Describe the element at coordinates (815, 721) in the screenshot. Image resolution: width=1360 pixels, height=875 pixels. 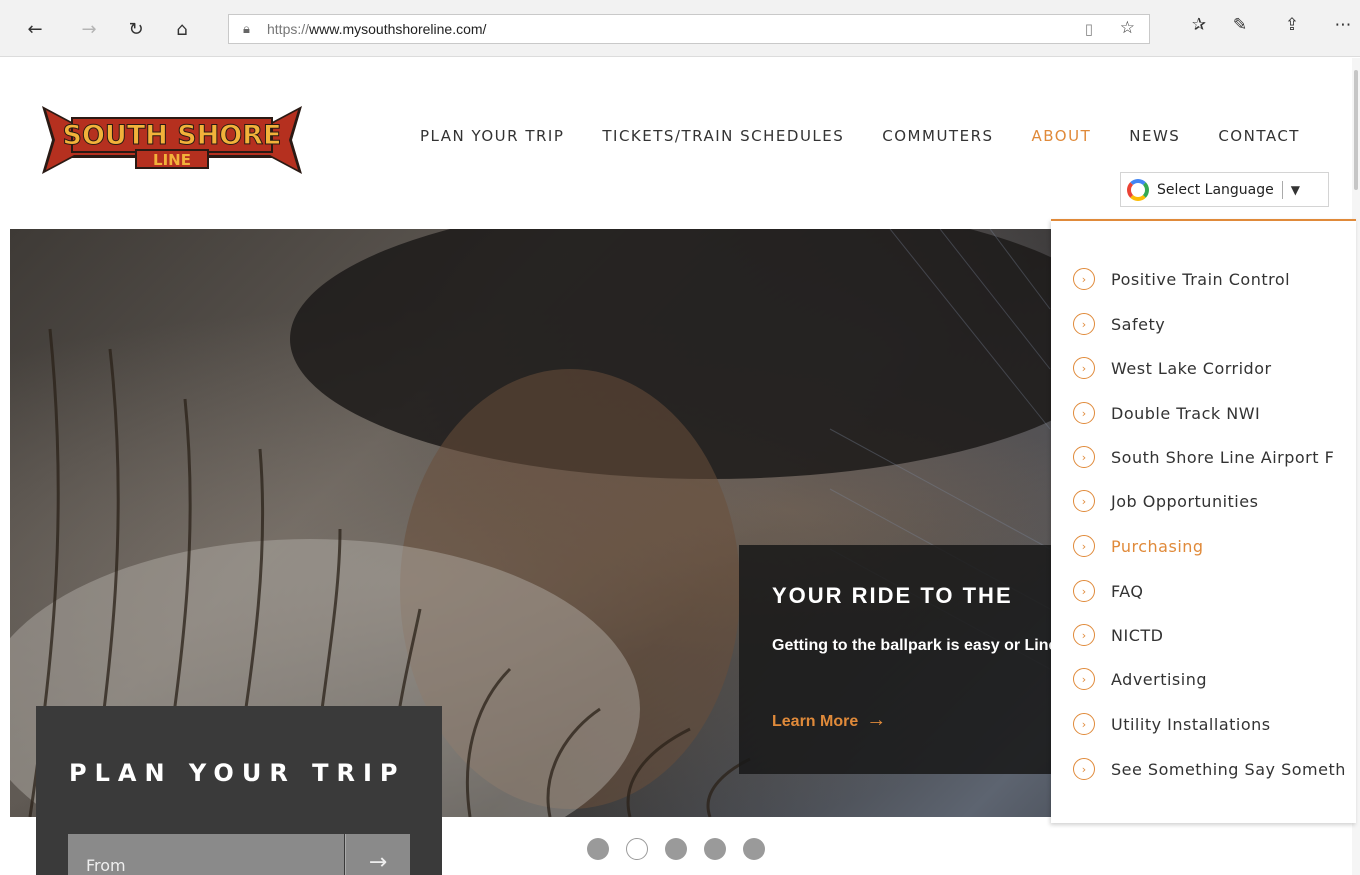
I see `learn-more-label: Learn More` at that location.